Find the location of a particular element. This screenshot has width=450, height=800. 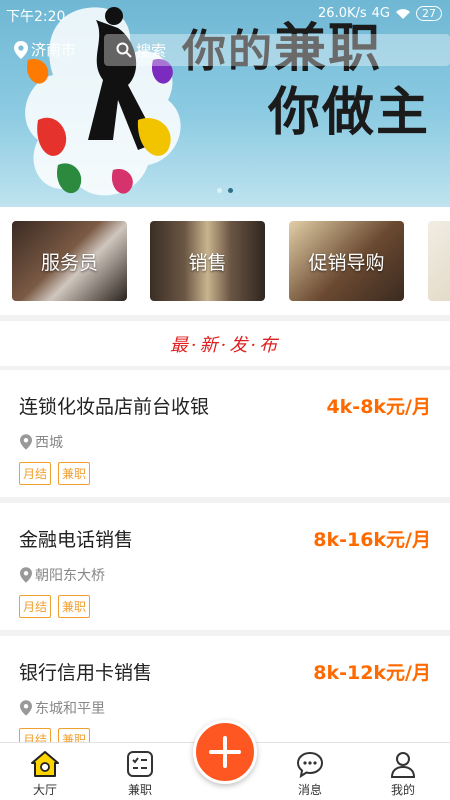

tab-jobs: 兼职 is located at coordinates (140, 773).